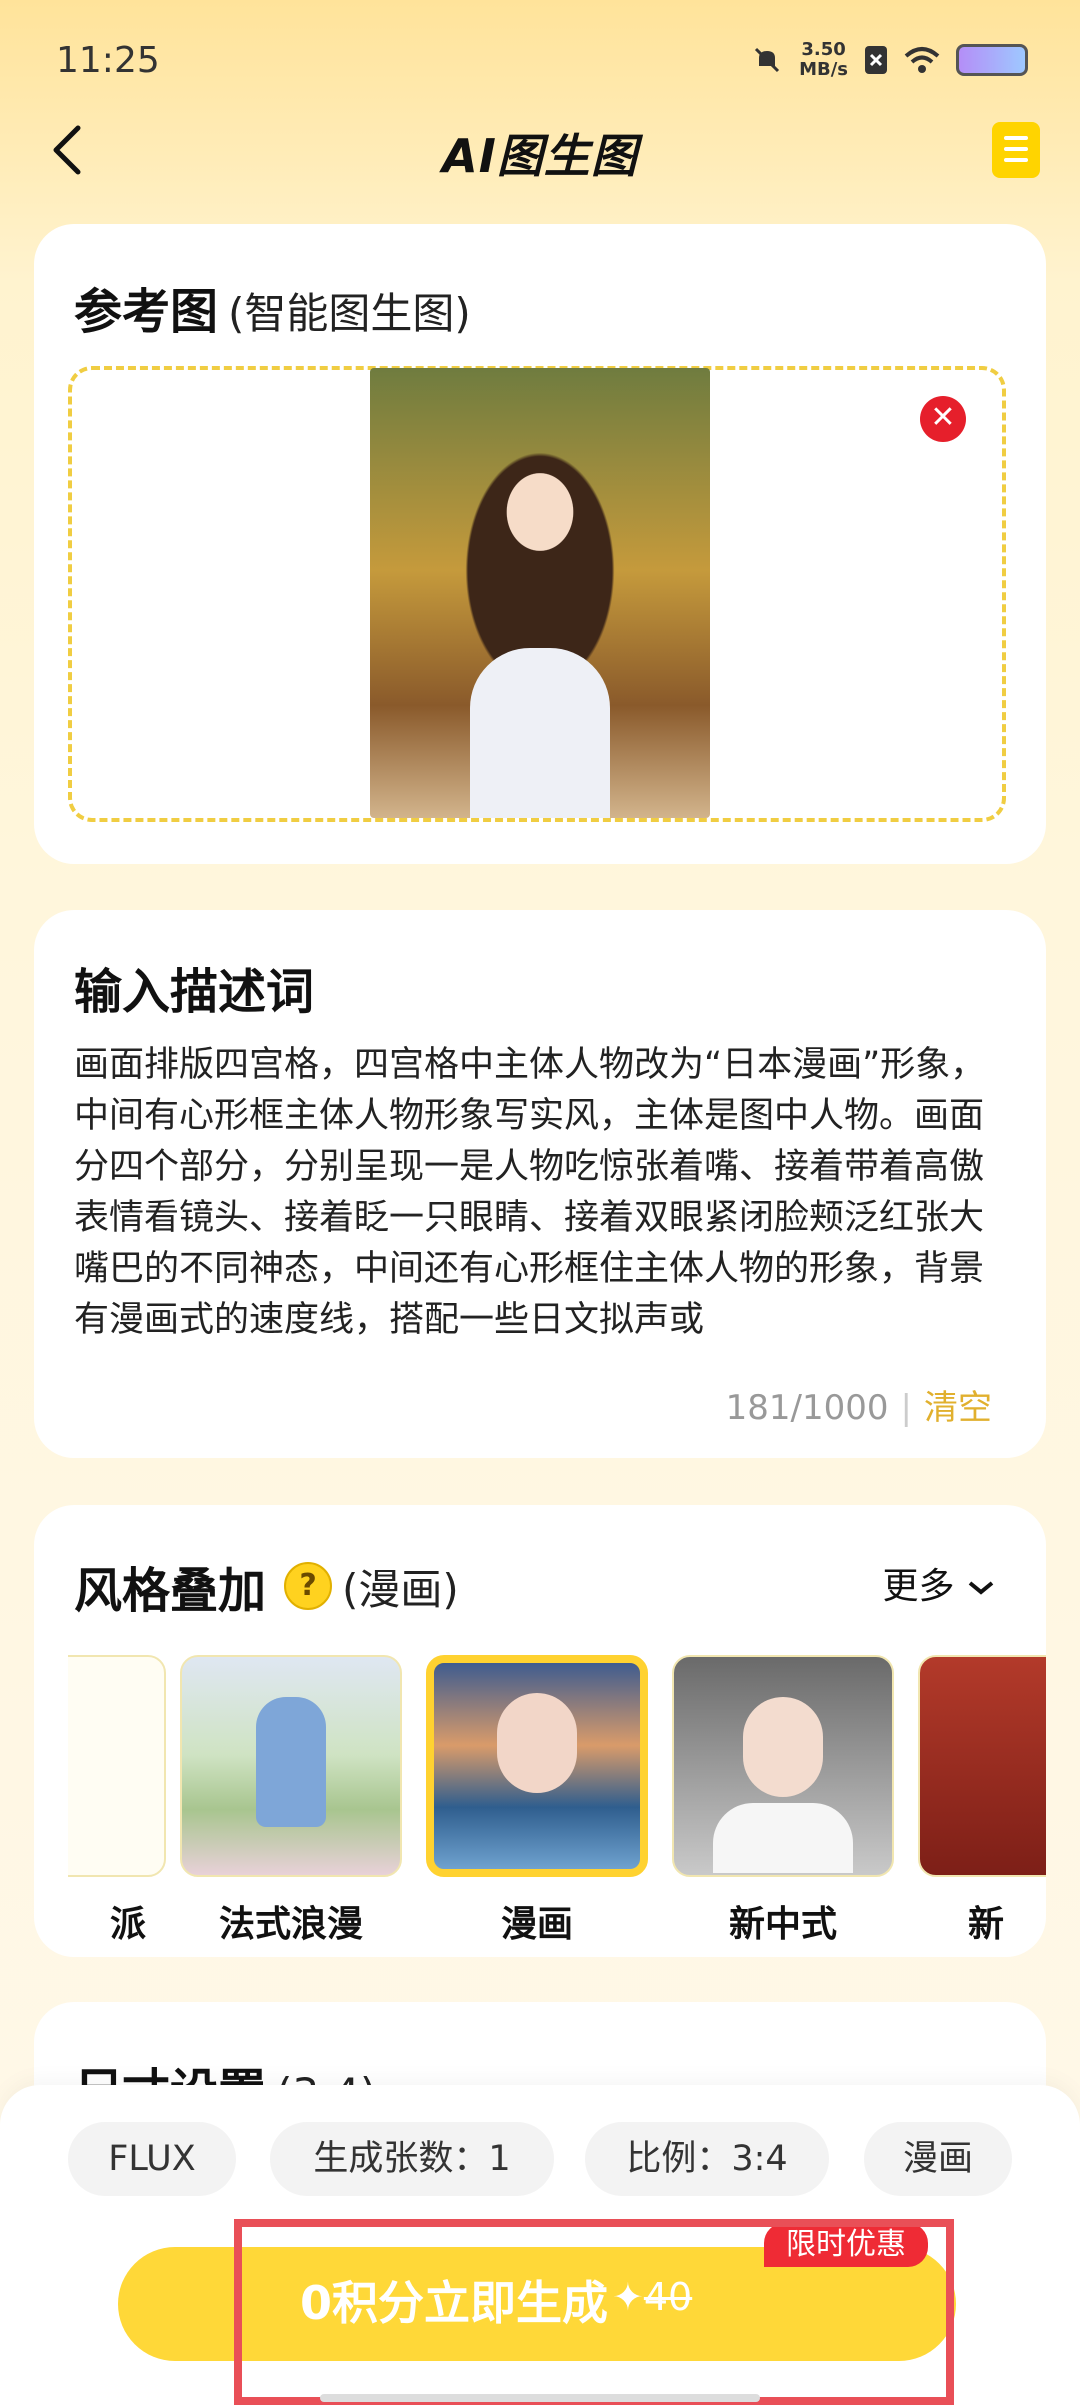 The width and height of the screenshot is (1080, 2408). Describe the element at coordinates (194, 992) in the screenshot. I see `prompt-title: 输入描述词` at that location.